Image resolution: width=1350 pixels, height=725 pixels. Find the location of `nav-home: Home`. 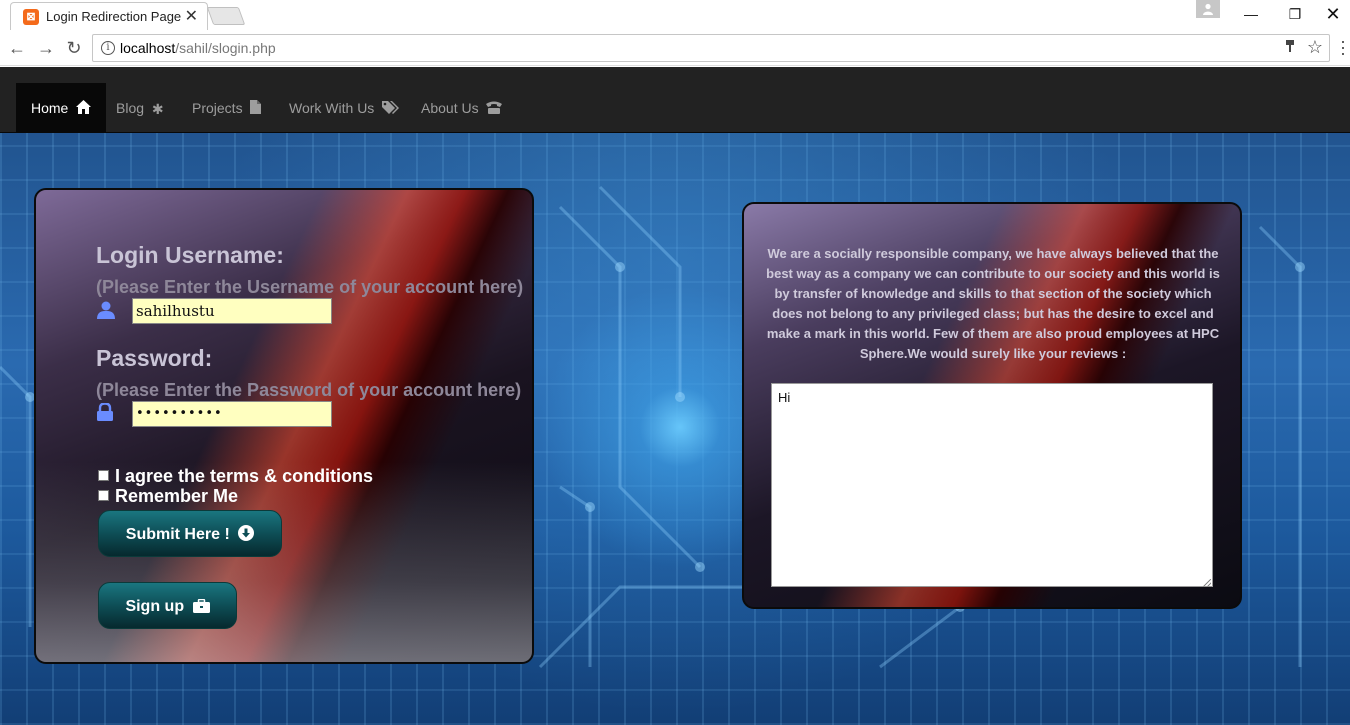

nav-home: Home is located at coordinates (61, 108).